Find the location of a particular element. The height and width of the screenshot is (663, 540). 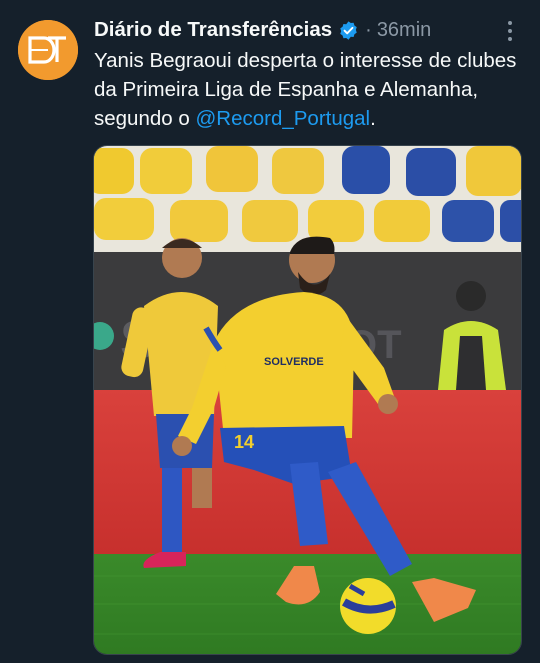

timestamp: 36min is located at coordinates (404, 30).